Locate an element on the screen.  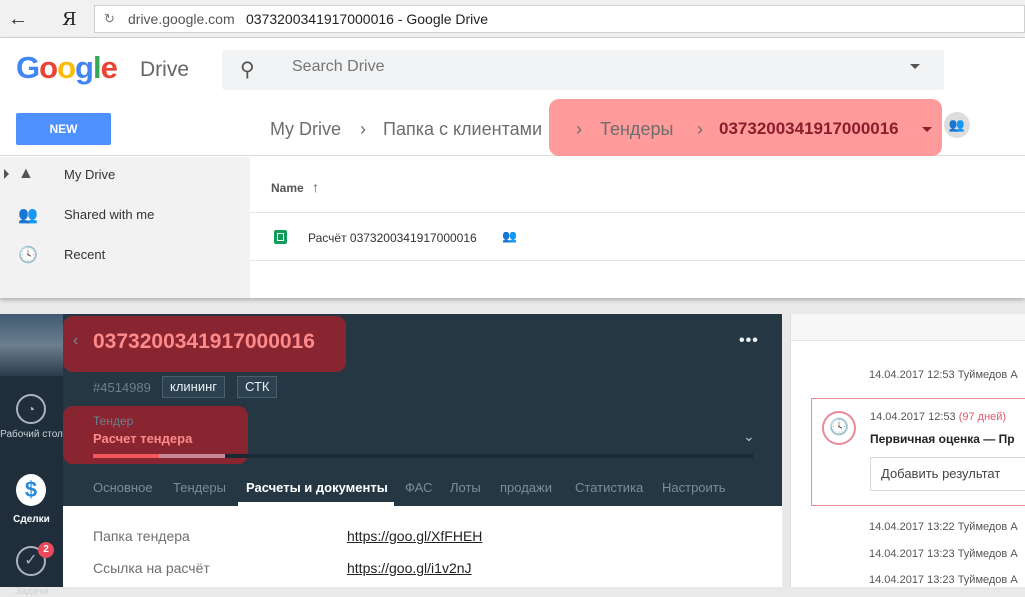
crm-sidebar: ◔ Рабочий стол $ Сделки ✓ 2 Задачи is located at coordinates (31, 455).